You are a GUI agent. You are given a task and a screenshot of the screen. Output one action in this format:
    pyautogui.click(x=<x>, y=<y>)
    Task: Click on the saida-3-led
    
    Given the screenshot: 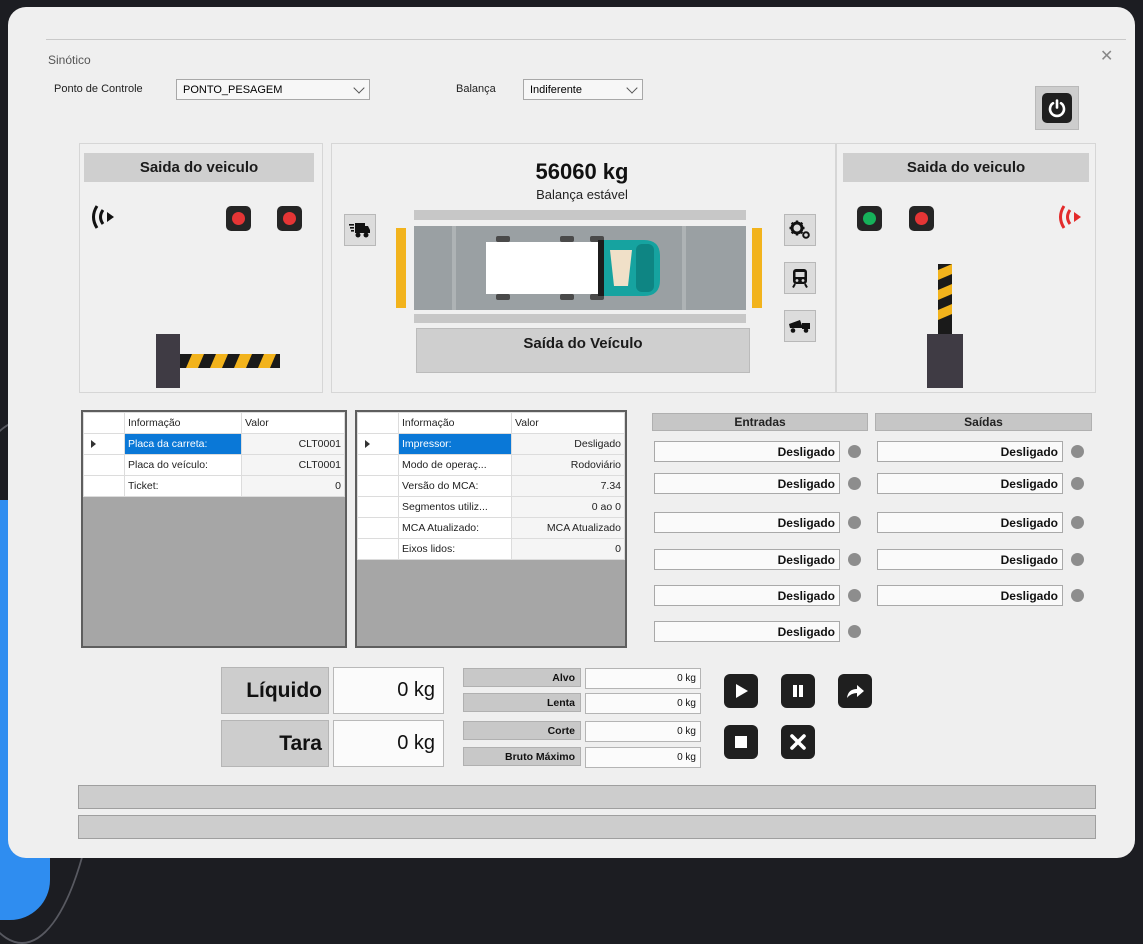 What is the action you would take?
    pyautogui.click(x=1077, y=522)
    